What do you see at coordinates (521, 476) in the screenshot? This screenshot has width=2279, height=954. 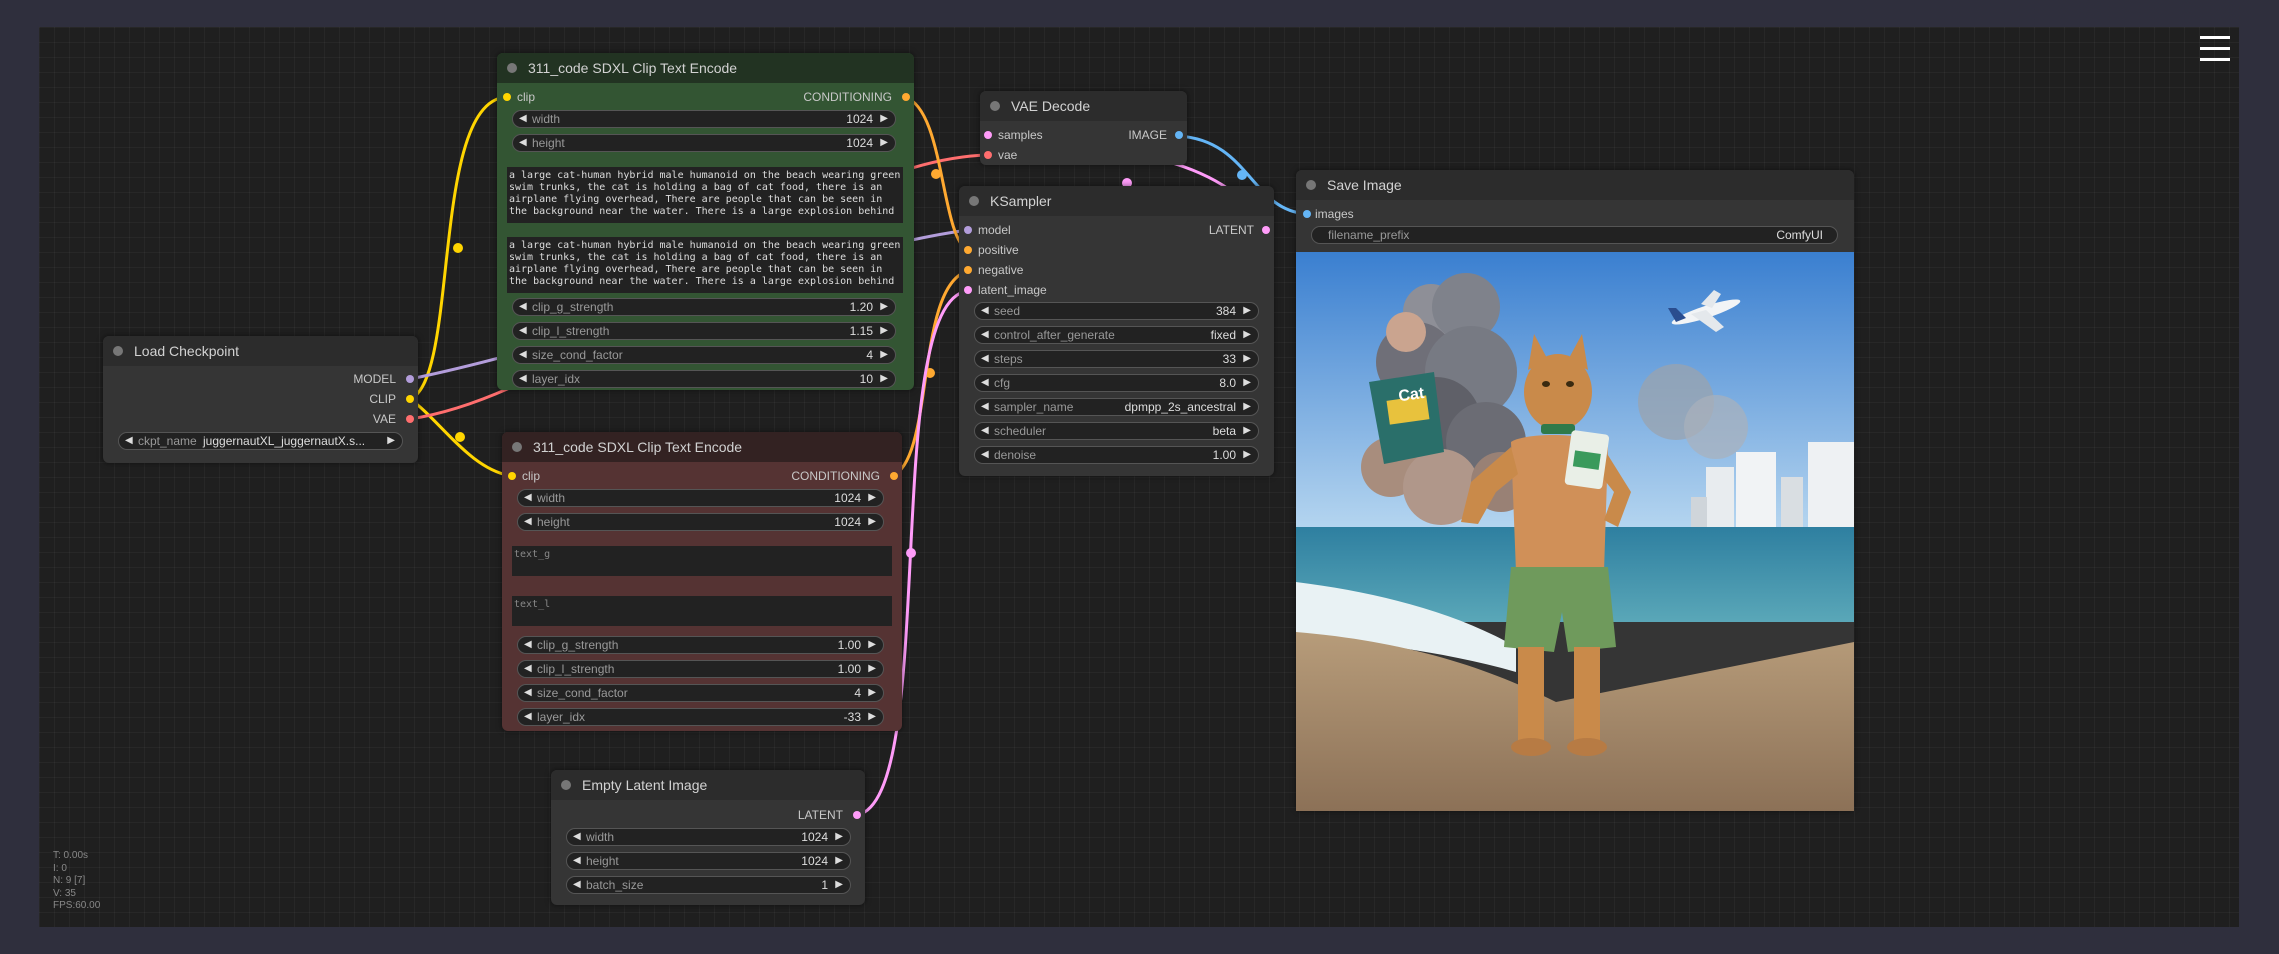 I see `input-clip: clip` at bounding box center [521, 476].